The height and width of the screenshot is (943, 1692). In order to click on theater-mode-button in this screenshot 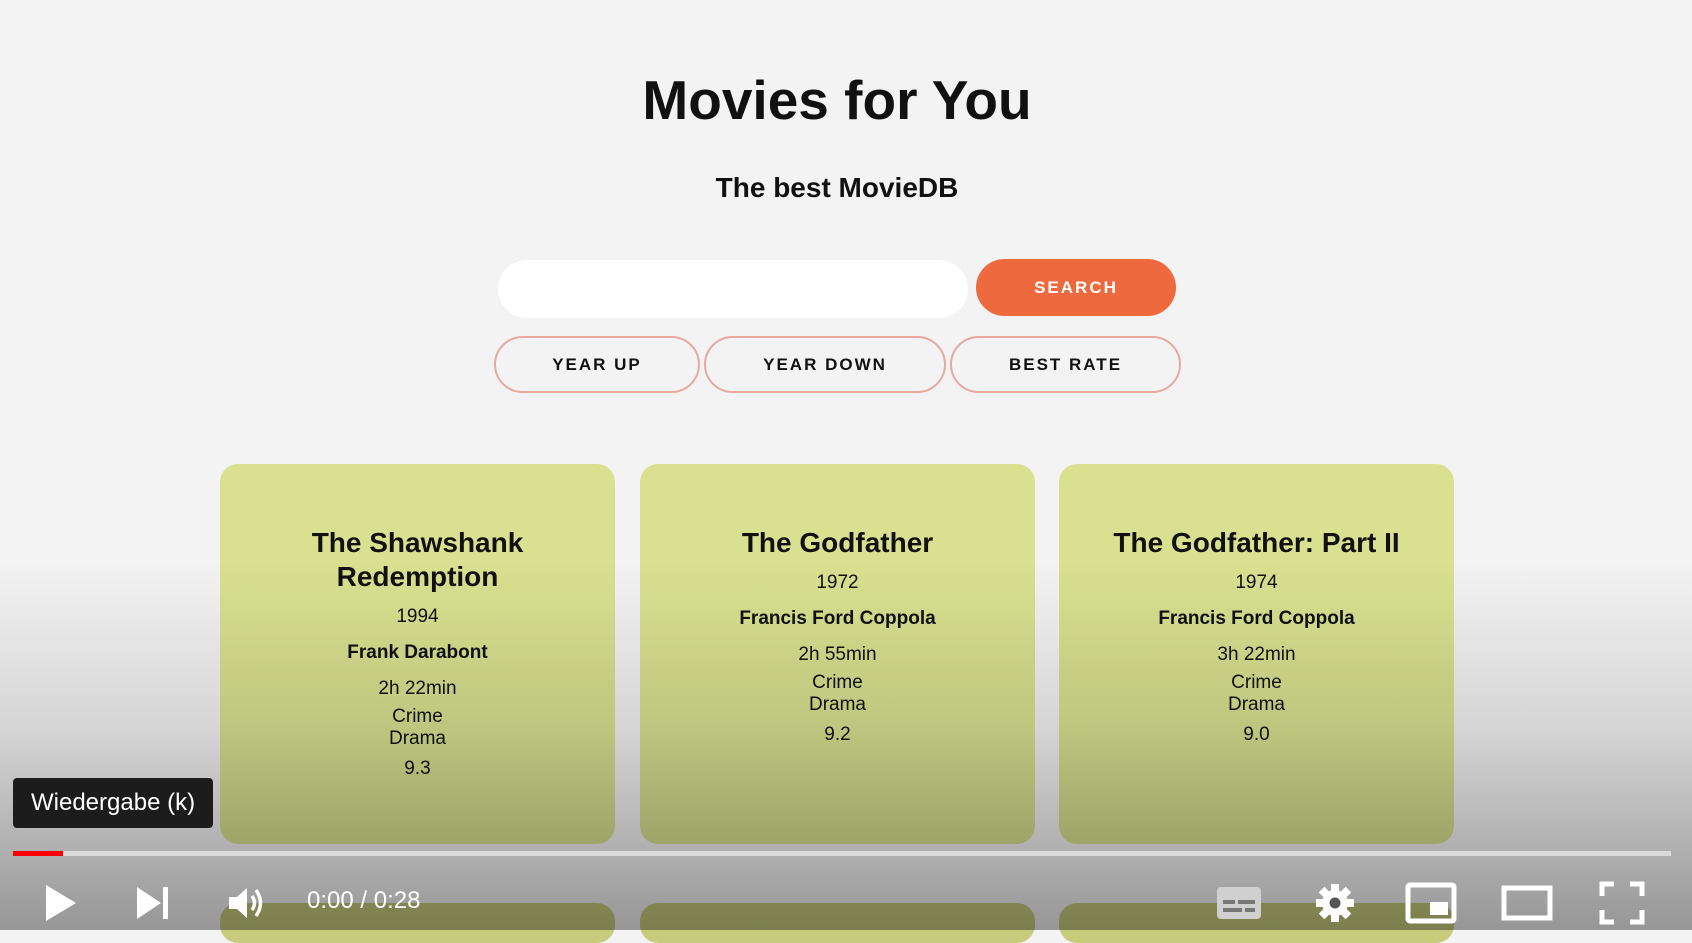, I will do `click(1527, 903)`.